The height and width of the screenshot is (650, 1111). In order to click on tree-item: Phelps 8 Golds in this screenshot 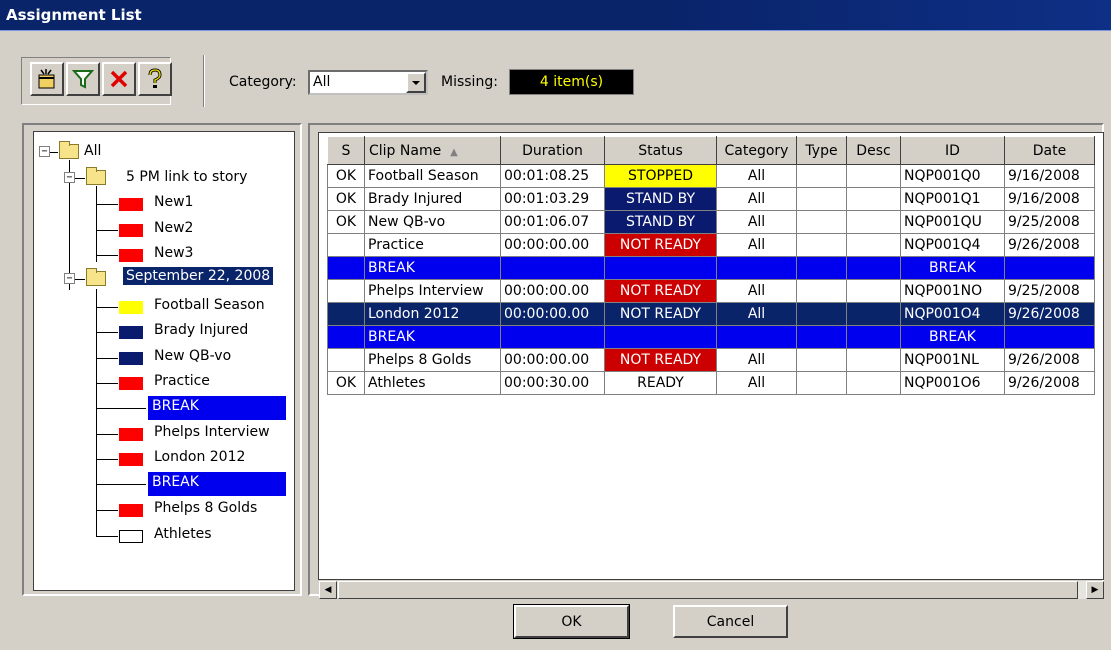, I will do `click(205, 508)`.